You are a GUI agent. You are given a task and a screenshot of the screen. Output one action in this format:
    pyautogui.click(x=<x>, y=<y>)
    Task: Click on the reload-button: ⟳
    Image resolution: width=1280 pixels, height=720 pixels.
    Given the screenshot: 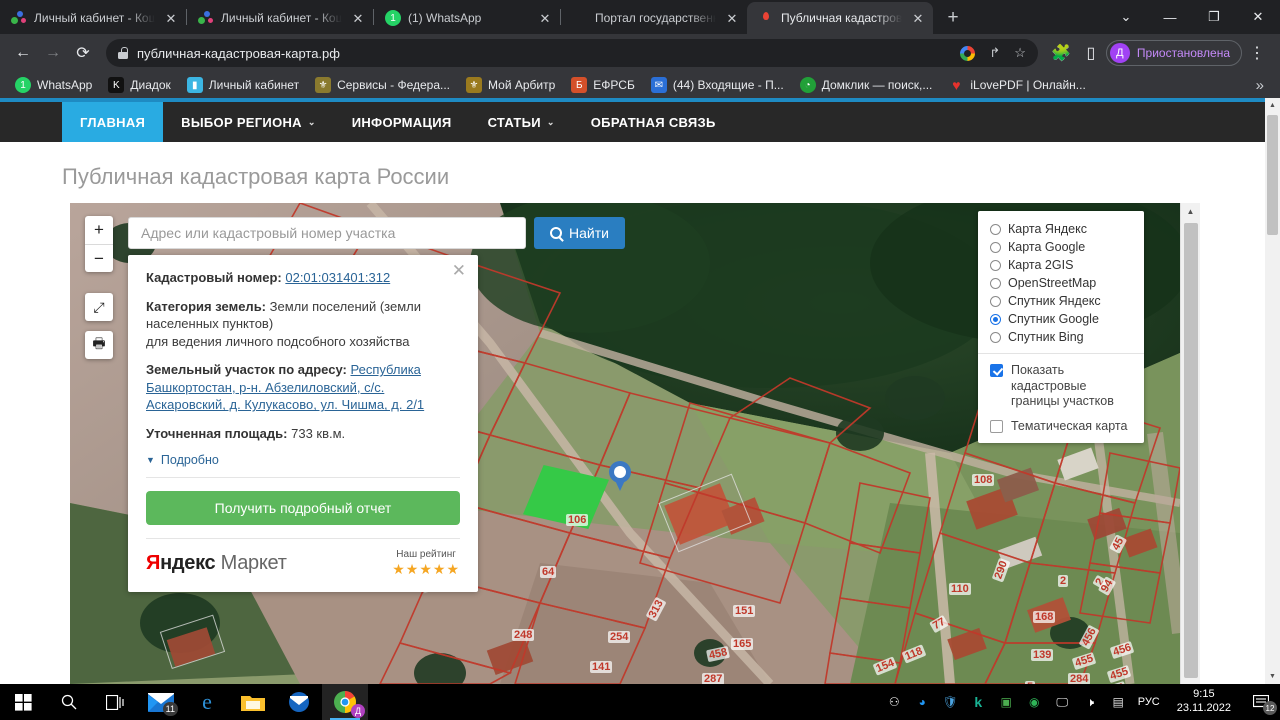 What is the action you would take?
    pyautogui.click(x=83, y=53)
    